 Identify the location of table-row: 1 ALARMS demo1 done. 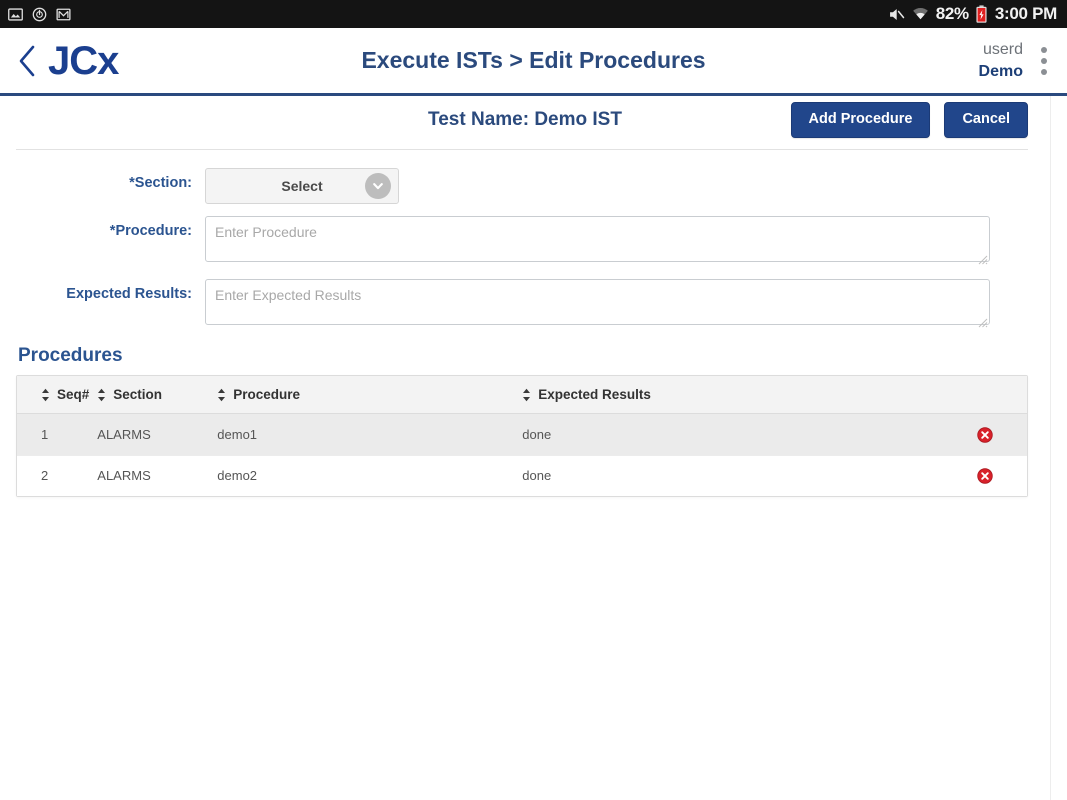
(522, 434).